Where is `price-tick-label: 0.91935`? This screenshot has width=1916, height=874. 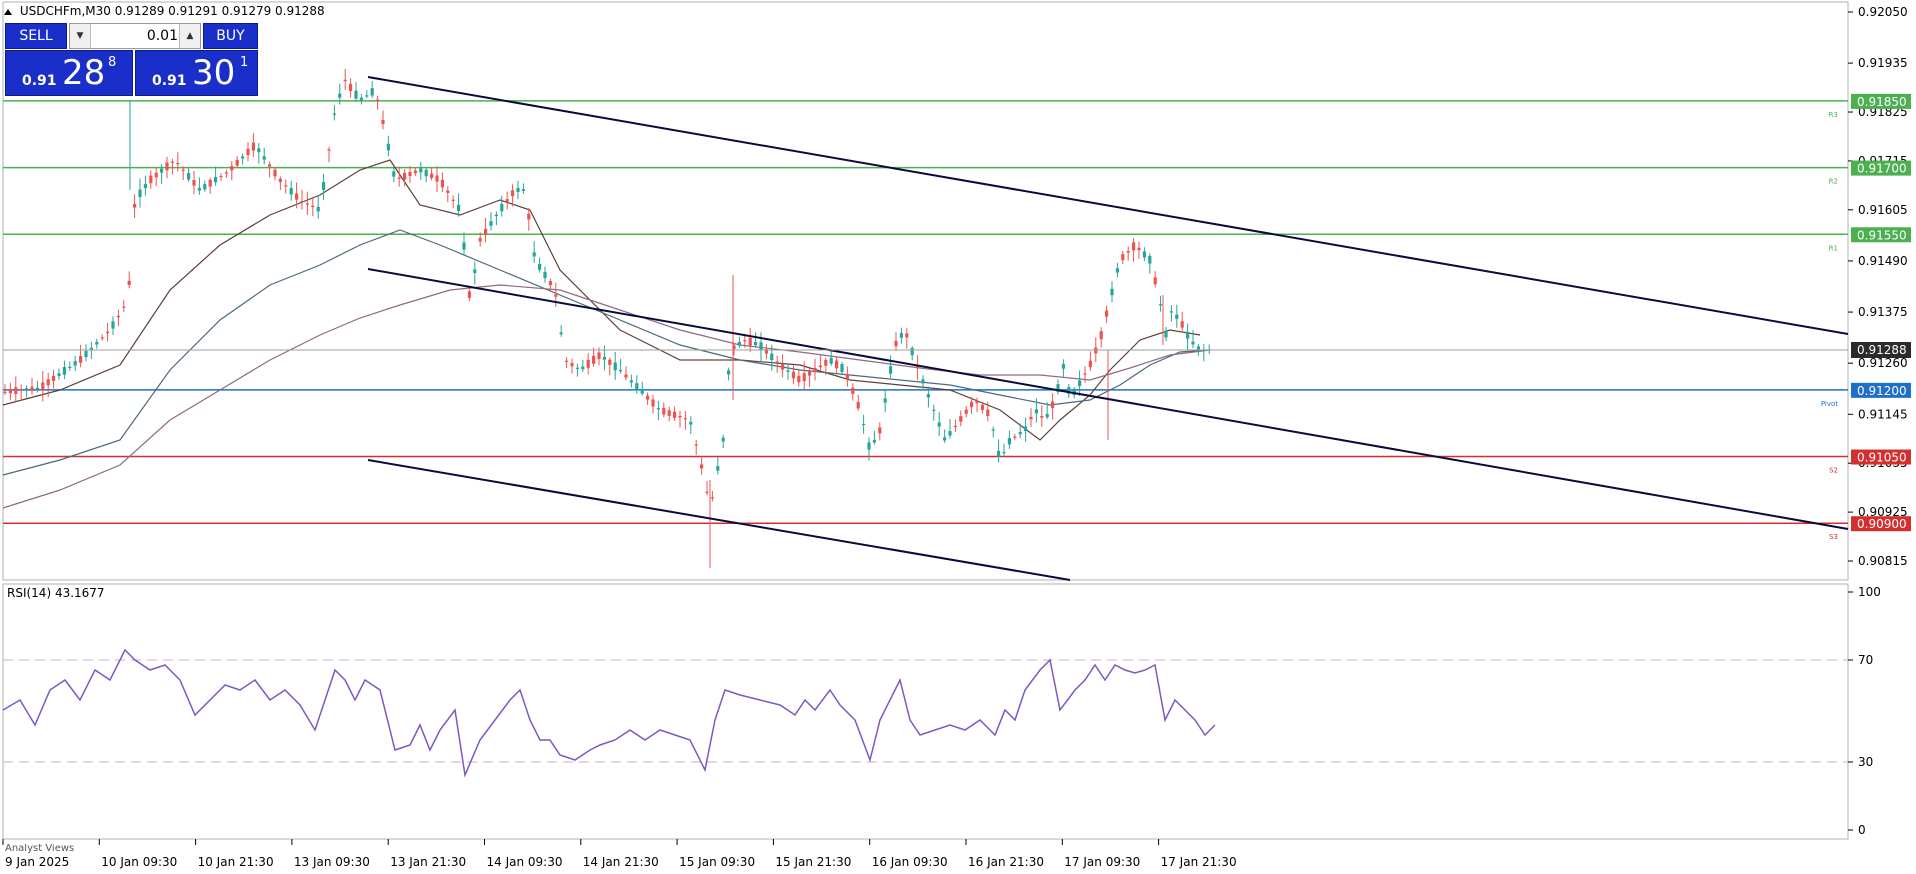 price-tick-label: 0.91935 is located at coordinates (1883, 63).